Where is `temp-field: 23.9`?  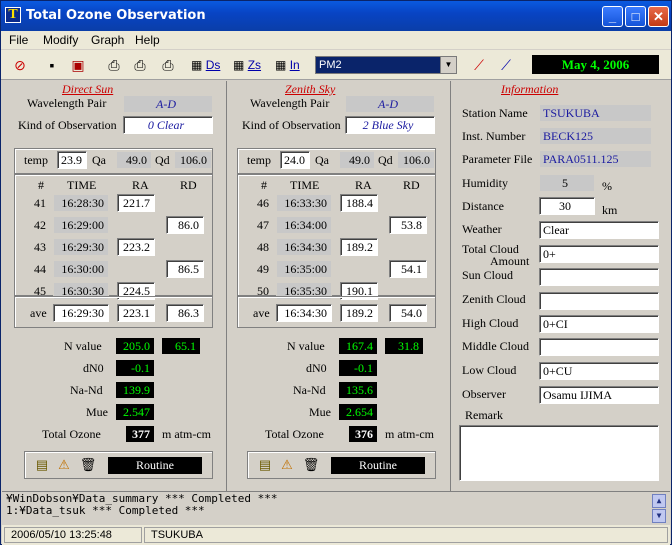 temp-field: 23.9 is located at coordinates (72, 160).